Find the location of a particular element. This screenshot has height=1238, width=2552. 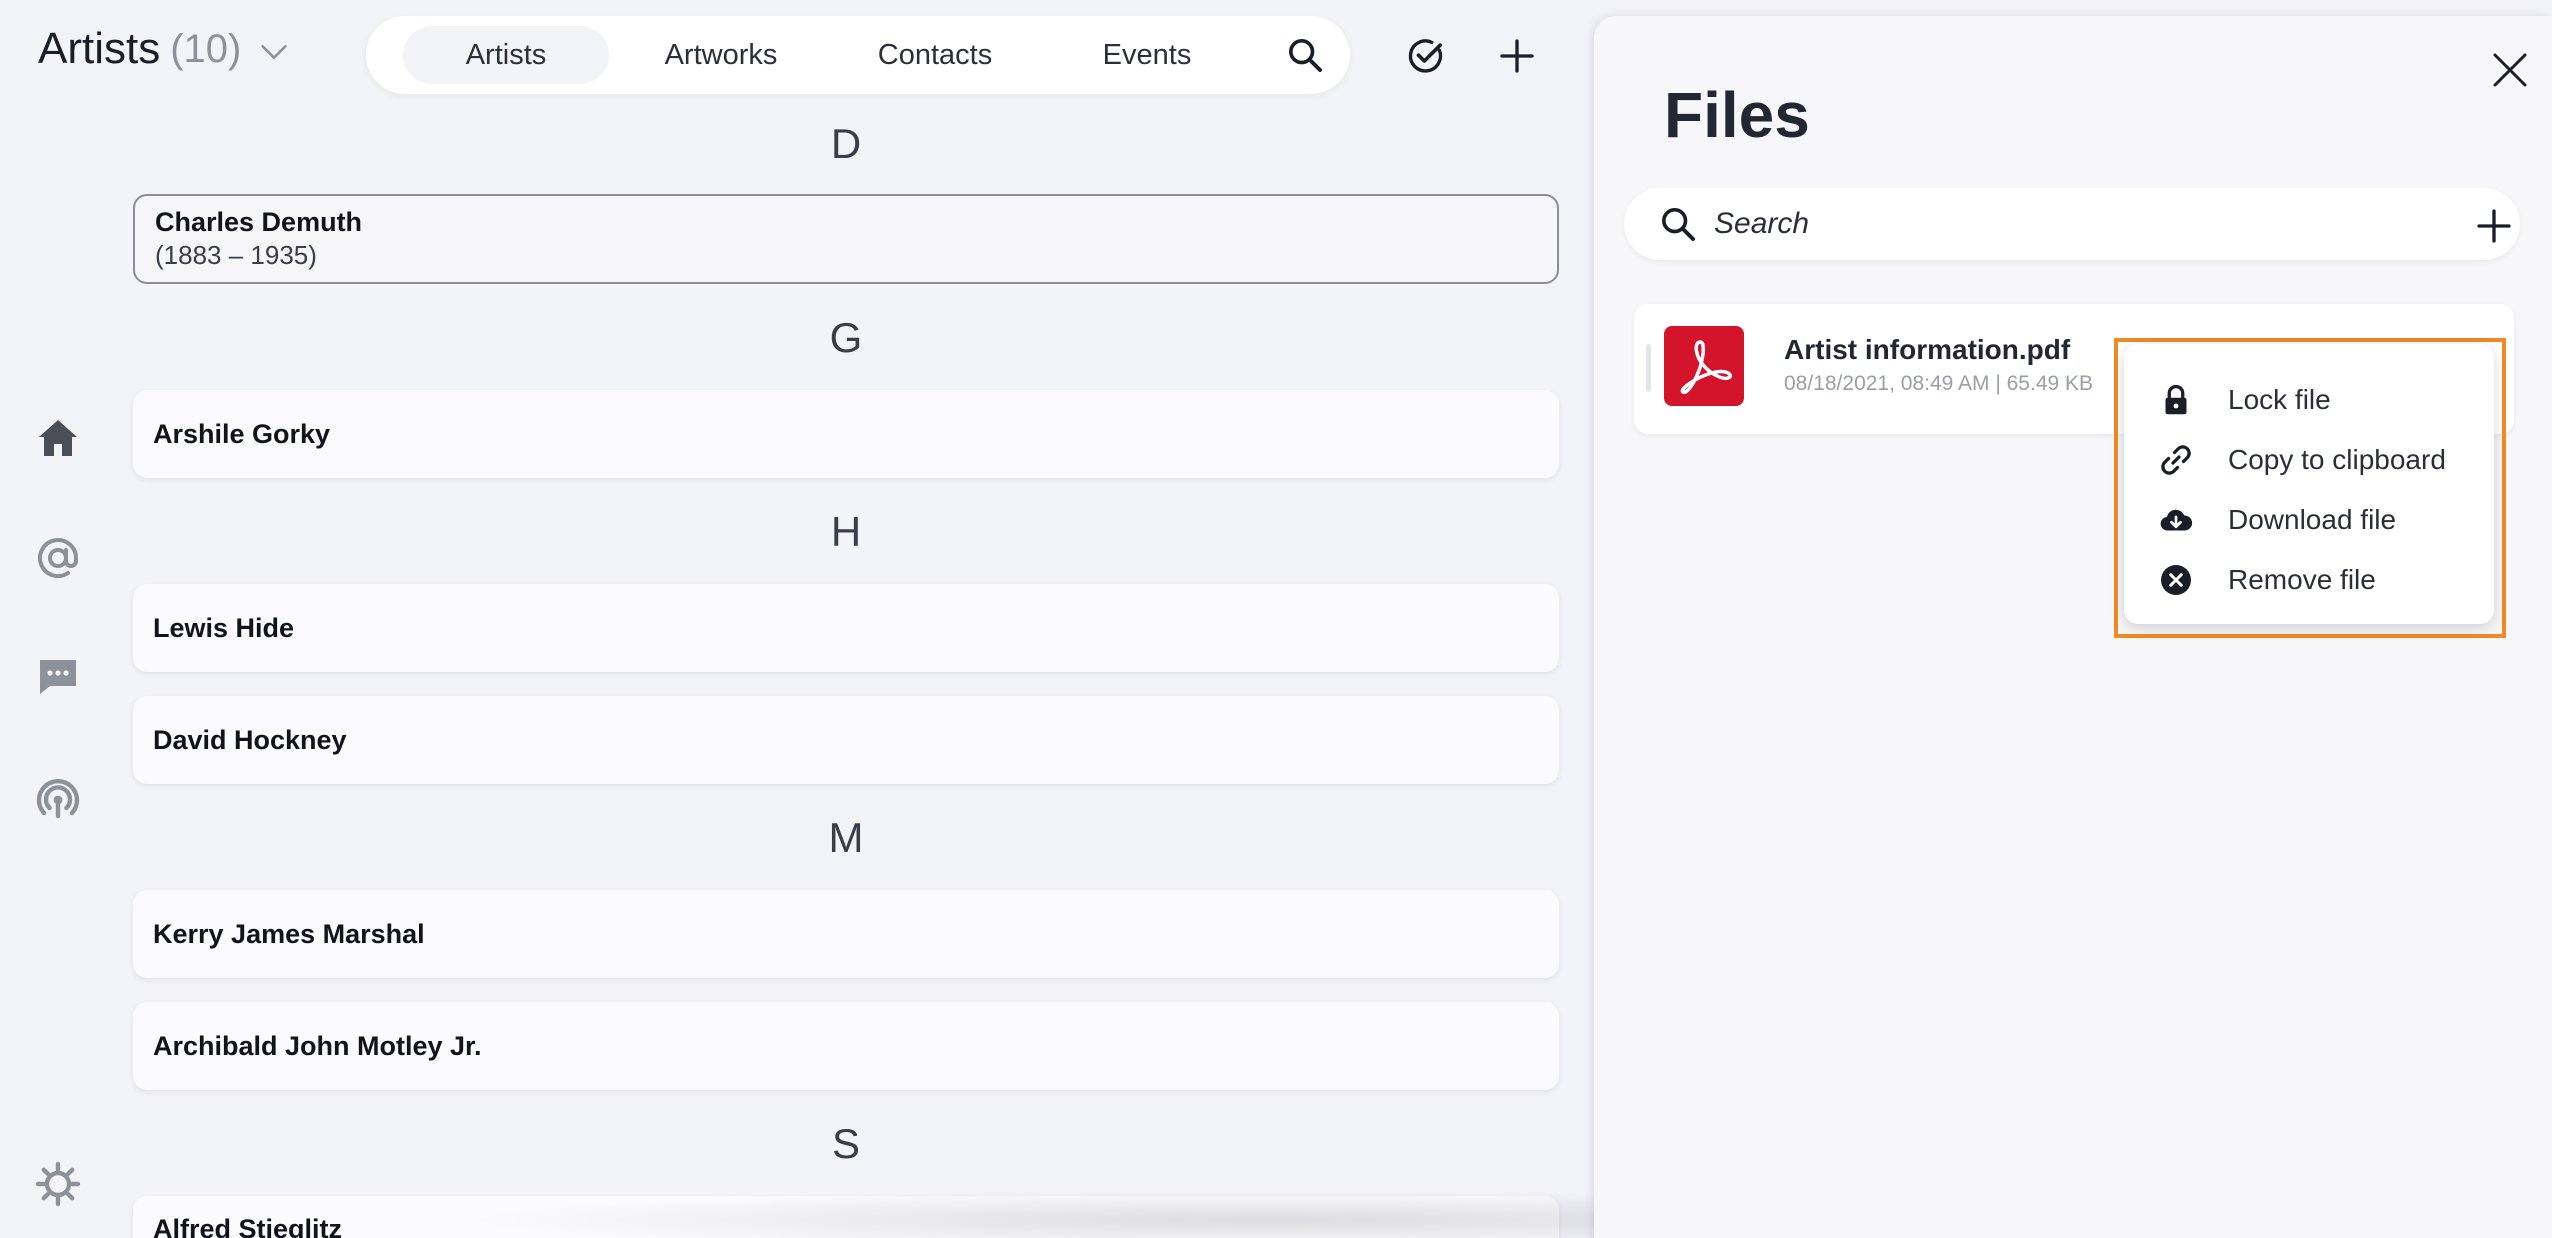

artist-card-archibald-john-motley: Archibald John Motley Jr. is located at coordinates (846, 1046).